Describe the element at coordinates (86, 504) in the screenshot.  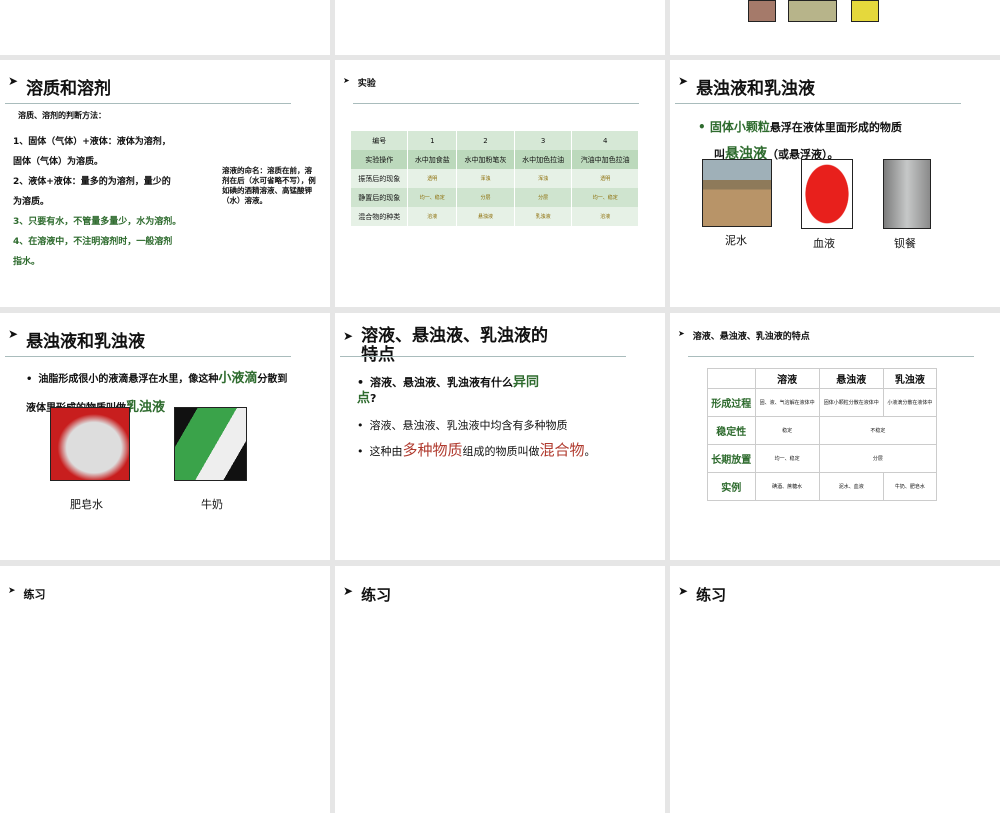
I see `image-caption: 肥皂水` at that location.